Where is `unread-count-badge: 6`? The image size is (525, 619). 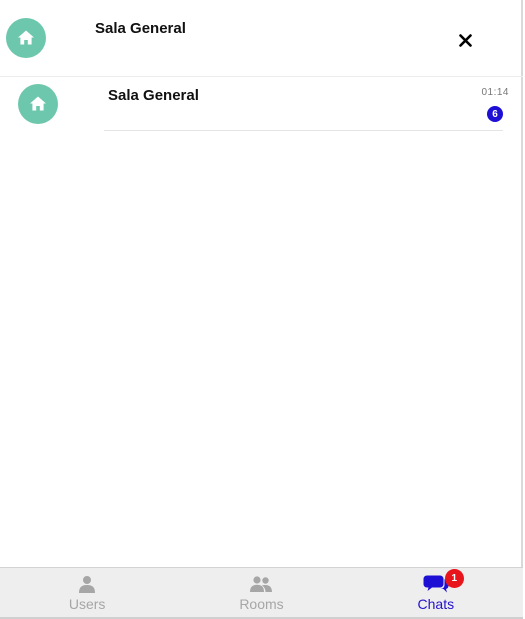 unread-count-badge: 6 is located at coordinates (495, 114).